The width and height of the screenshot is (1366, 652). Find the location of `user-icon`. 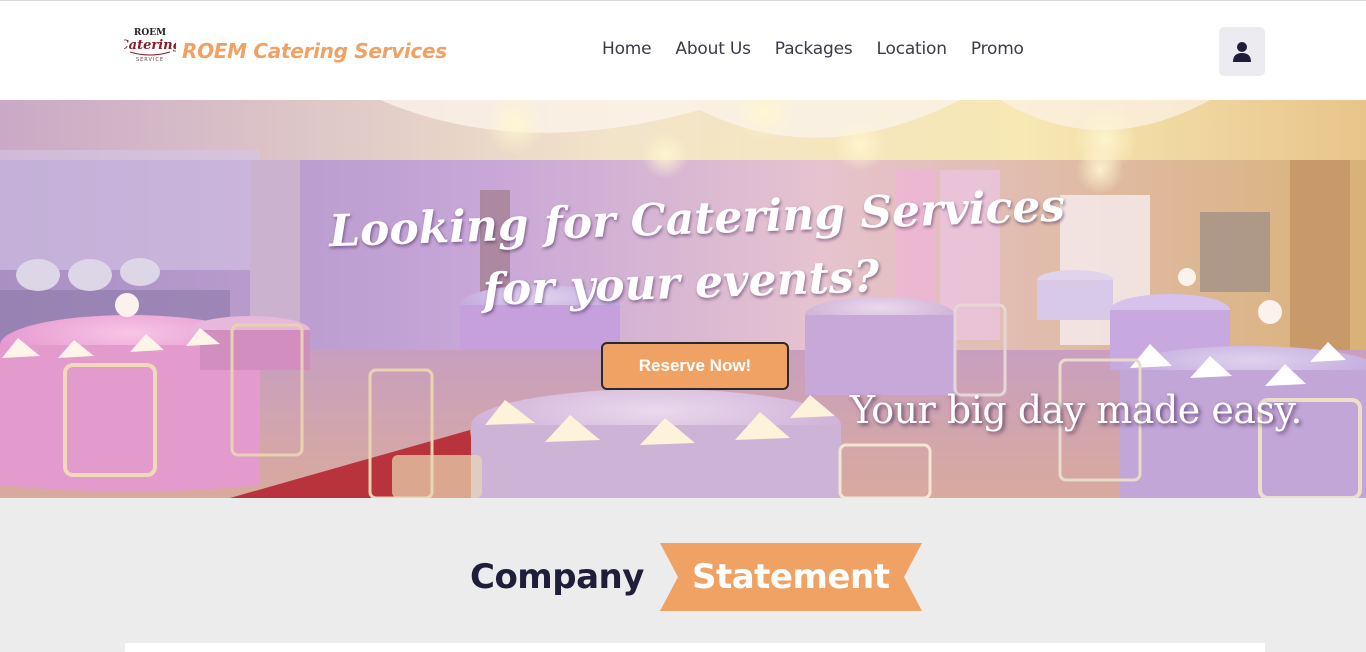

user-icon is located at coordinates (1242, 51).